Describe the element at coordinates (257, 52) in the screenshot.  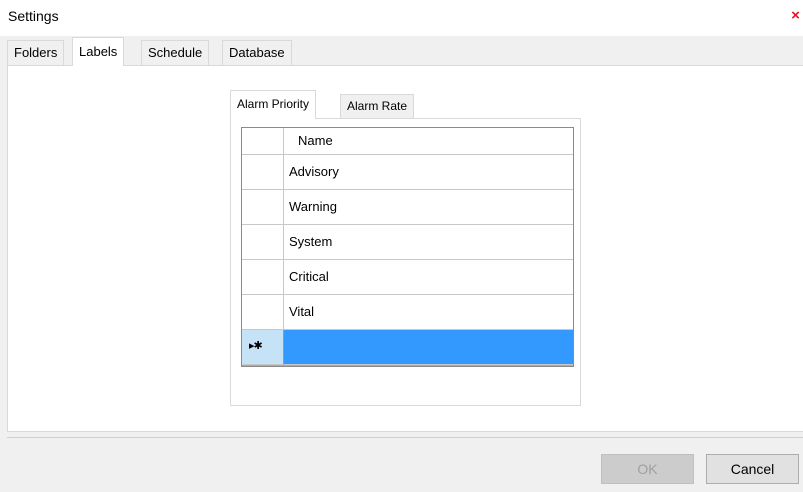
I see `tab-database: Database` at that location.